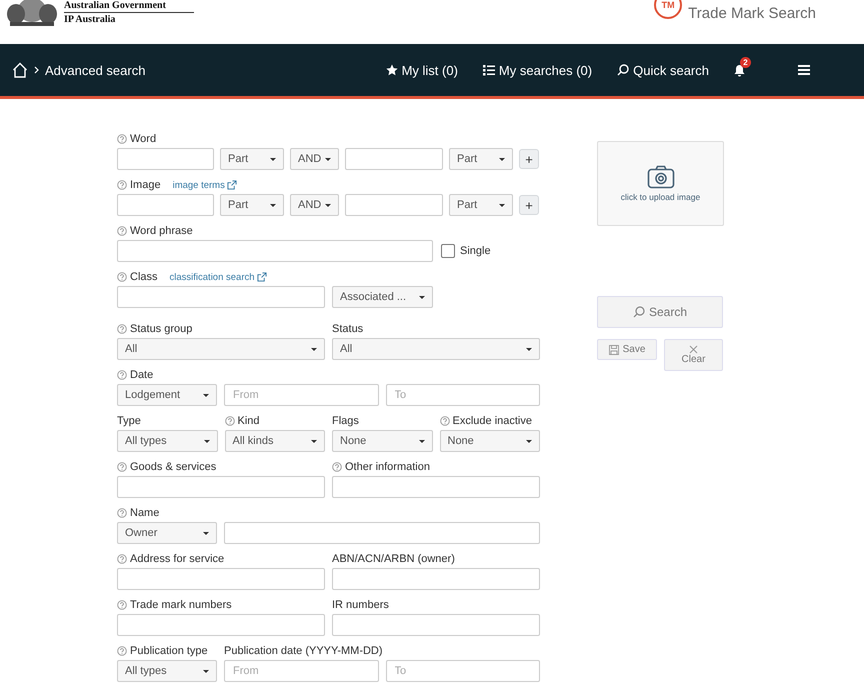 The width and height of the screenshot is (864, 683). Describe the element at coordinates (167, 533) in the screenshot. I see `dropdown: Owner` at that location.